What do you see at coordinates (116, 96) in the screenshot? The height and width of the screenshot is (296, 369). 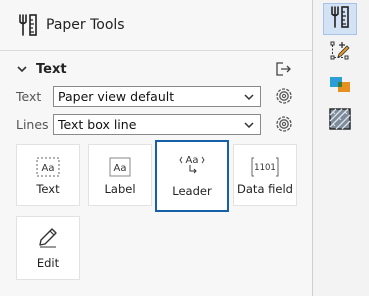 I see `text-style-value: Paper view default` at bounding box center [116, 96].